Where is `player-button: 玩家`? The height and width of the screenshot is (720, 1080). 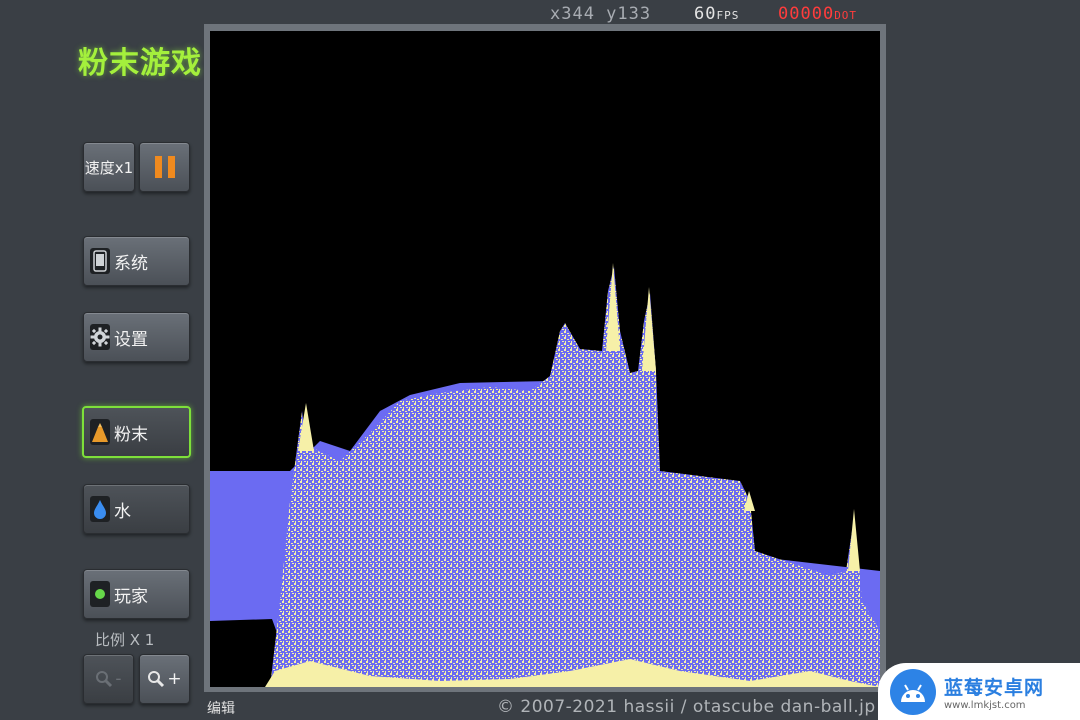 player-button: 玩家 is located at coordinates (136, 594).